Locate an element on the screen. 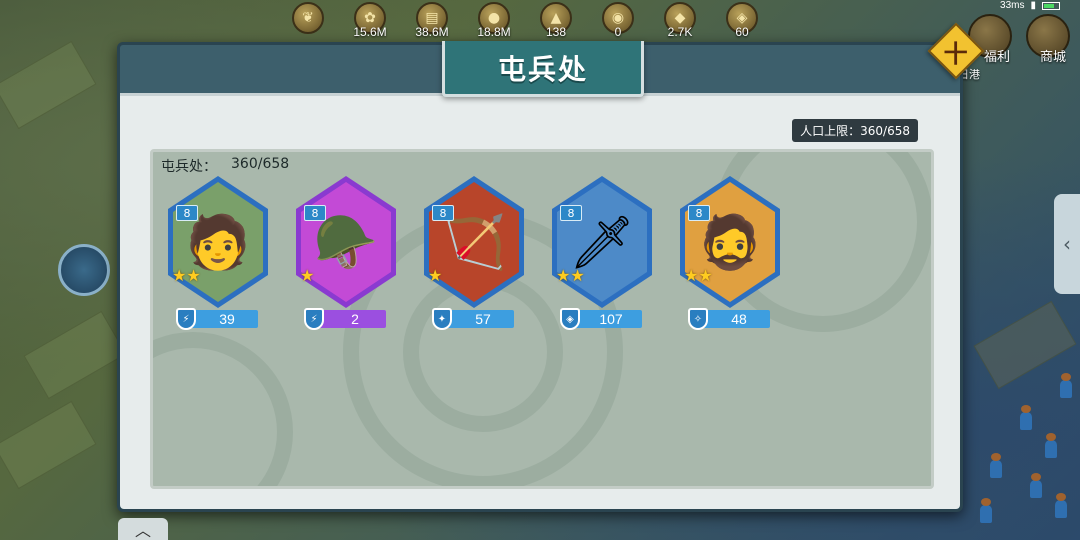 Image resolution: width=1080 pixels, height=540 pixels. shop-label: 商城 is located at coordinates (1052, 57).